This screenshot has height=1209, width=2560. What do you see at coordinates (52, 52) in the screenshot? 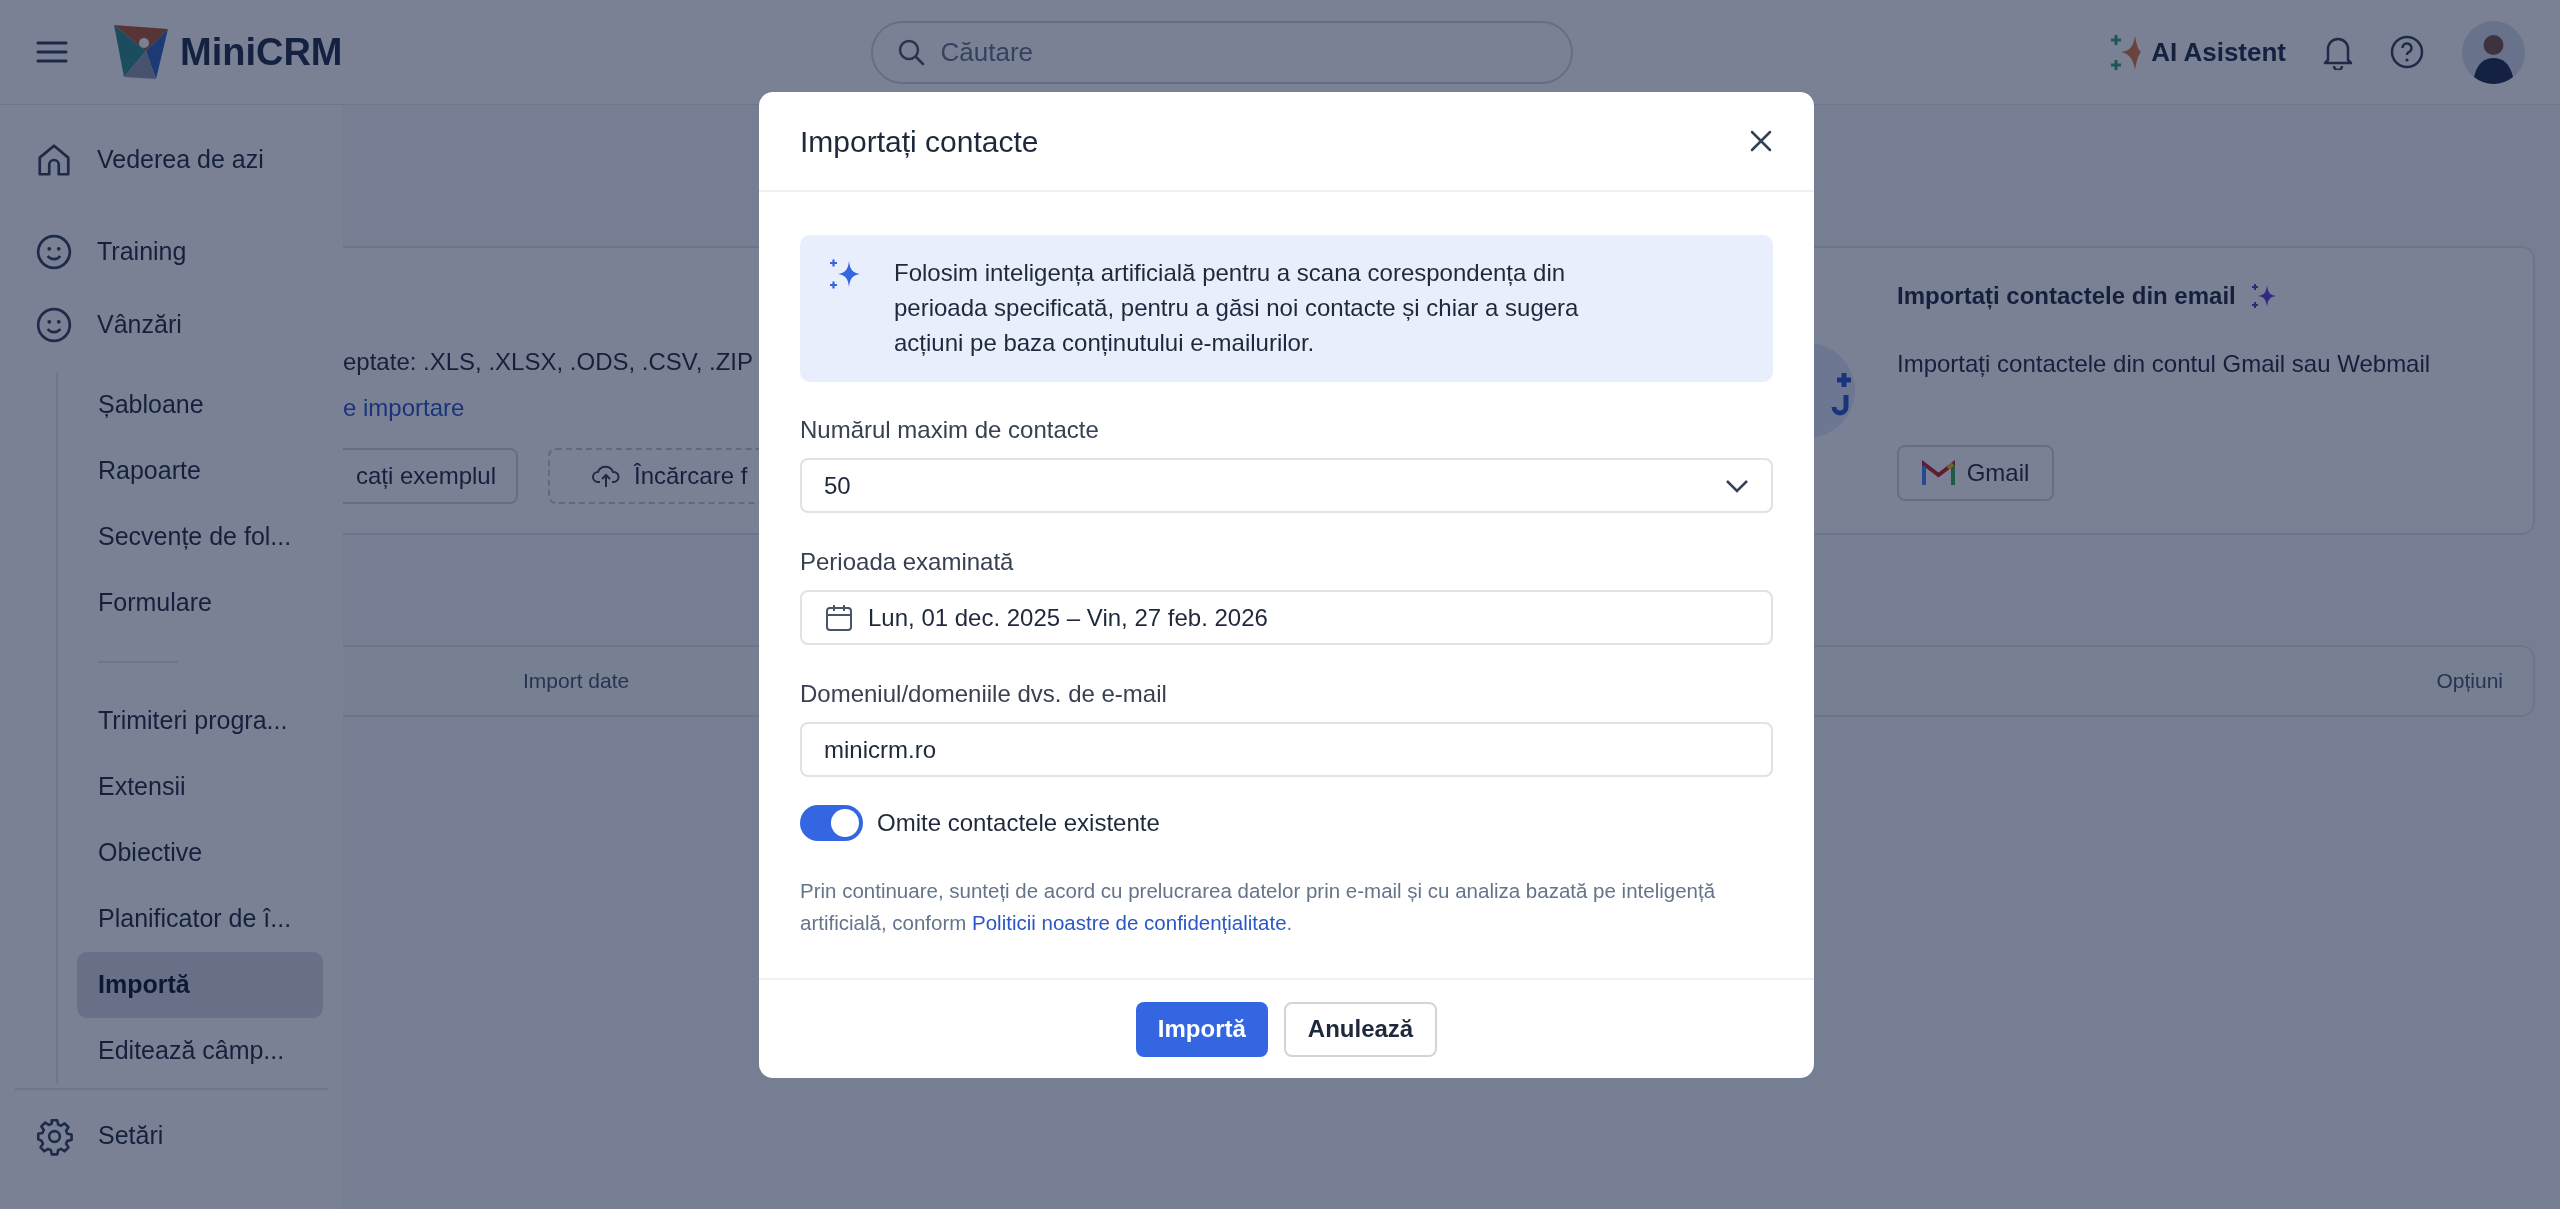
I see `menu-icon` at bounding box center [52, 52].